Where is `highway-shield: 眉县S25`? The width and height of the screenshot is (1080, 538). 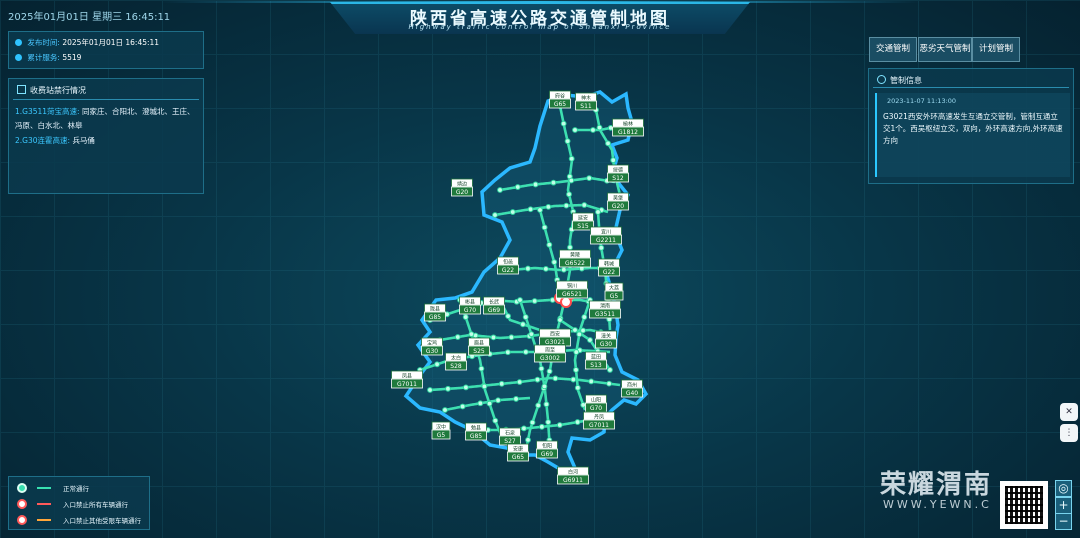
highway-shield: 眉县S25 is located at coordinates (479, 346).